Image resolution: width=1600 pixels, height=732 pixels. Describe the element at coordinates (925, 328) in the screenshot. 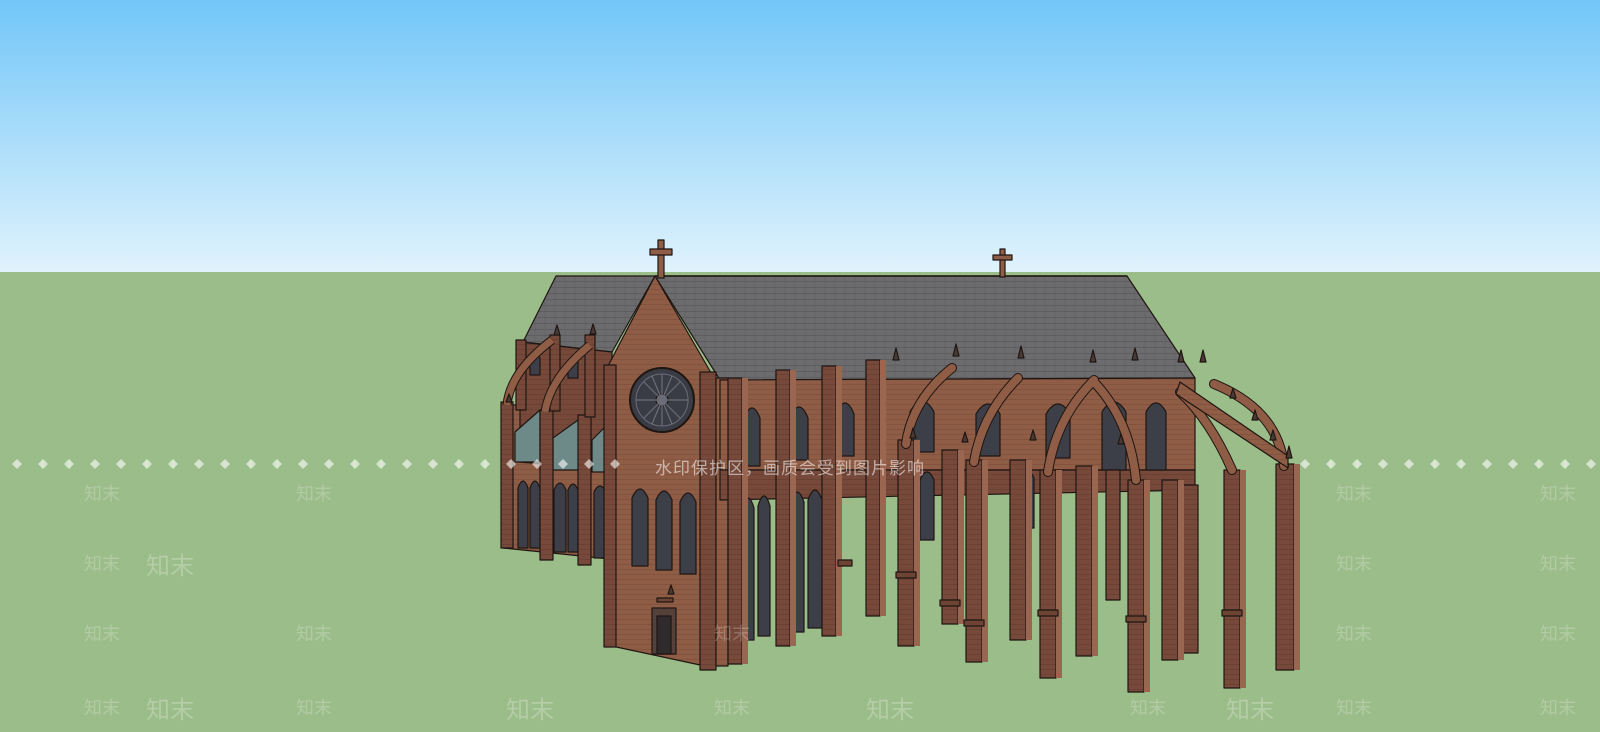

I see `nave-roof` at that location.